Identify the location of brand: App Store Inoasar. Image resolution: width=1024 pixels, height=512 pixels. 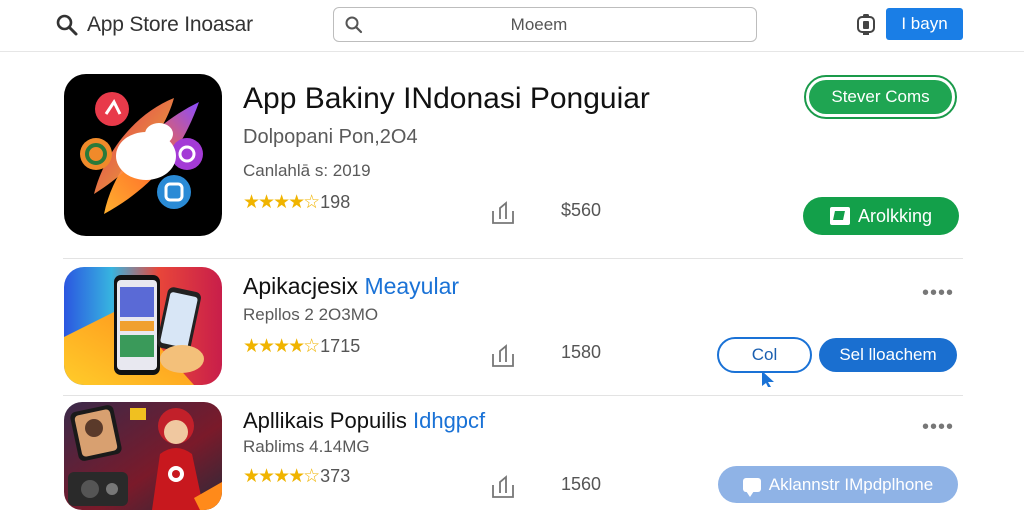
(154, 25).